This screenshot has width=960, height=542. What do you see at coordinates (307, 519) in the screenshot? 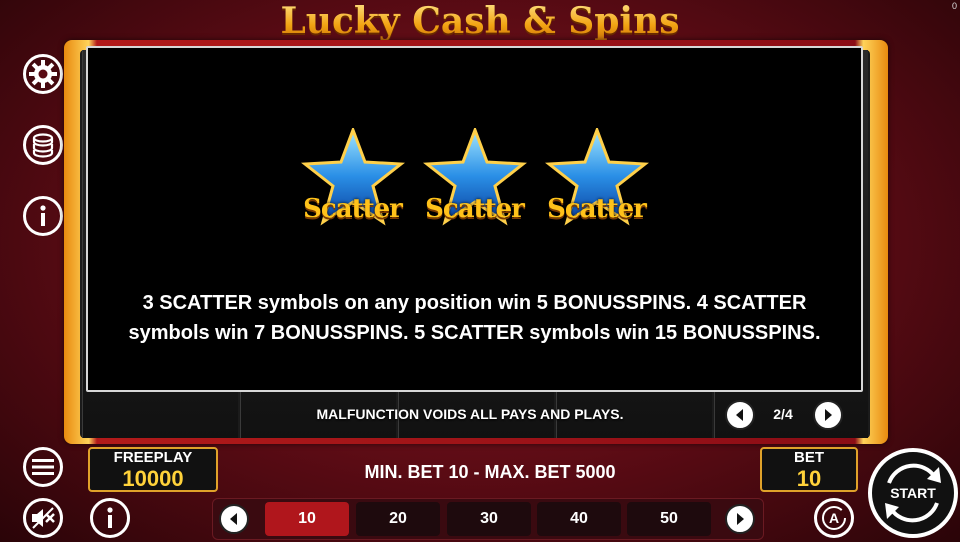
I see `bet-option: 10` at bounding box center [307, 519].